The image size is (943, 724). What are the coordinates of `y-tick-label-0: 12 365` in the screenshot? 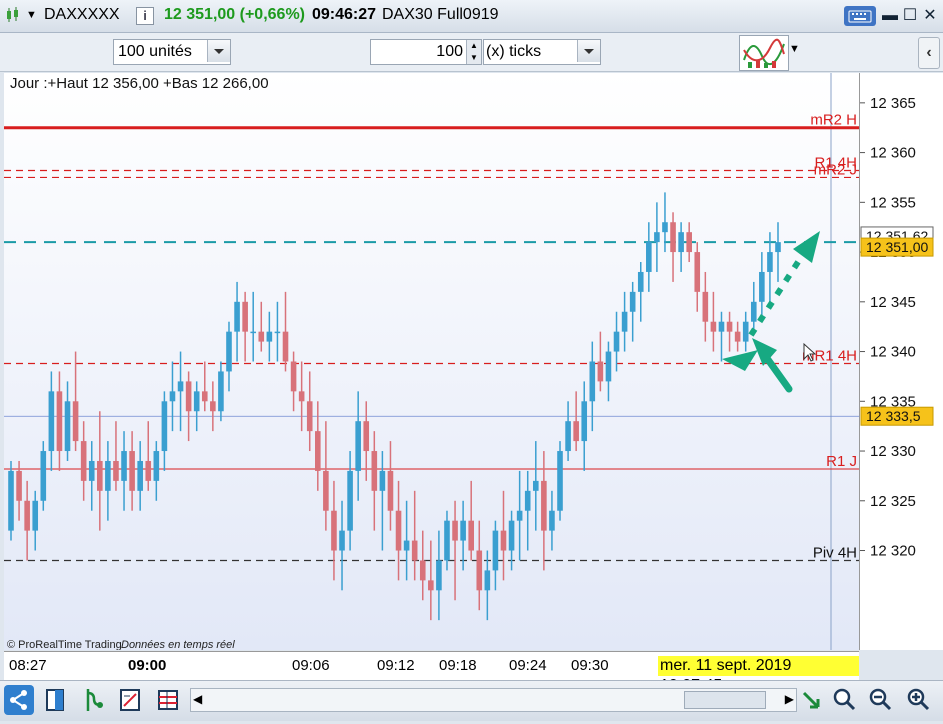 It's located at (893, 103).